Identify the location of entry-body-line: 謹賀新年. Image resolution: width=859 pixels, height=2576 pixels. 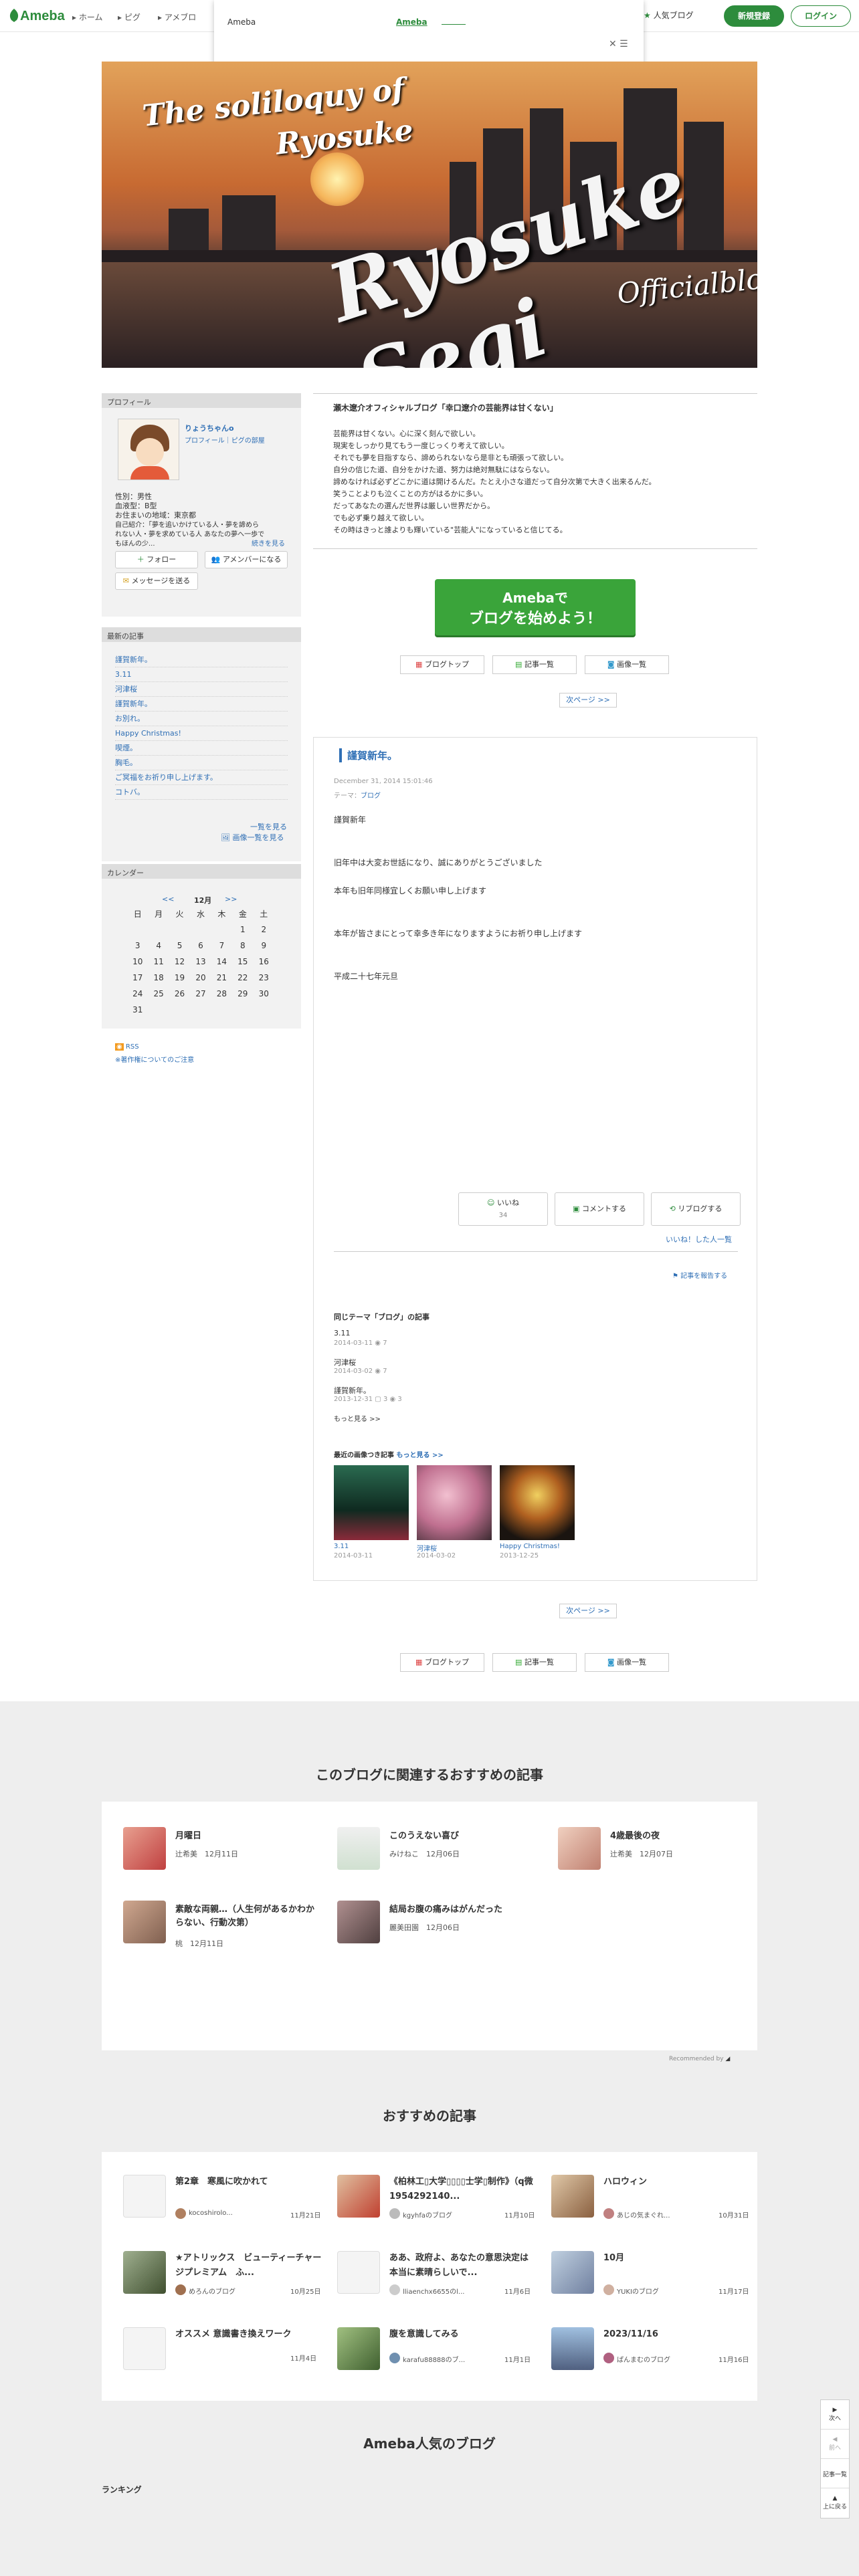
(351, 820).